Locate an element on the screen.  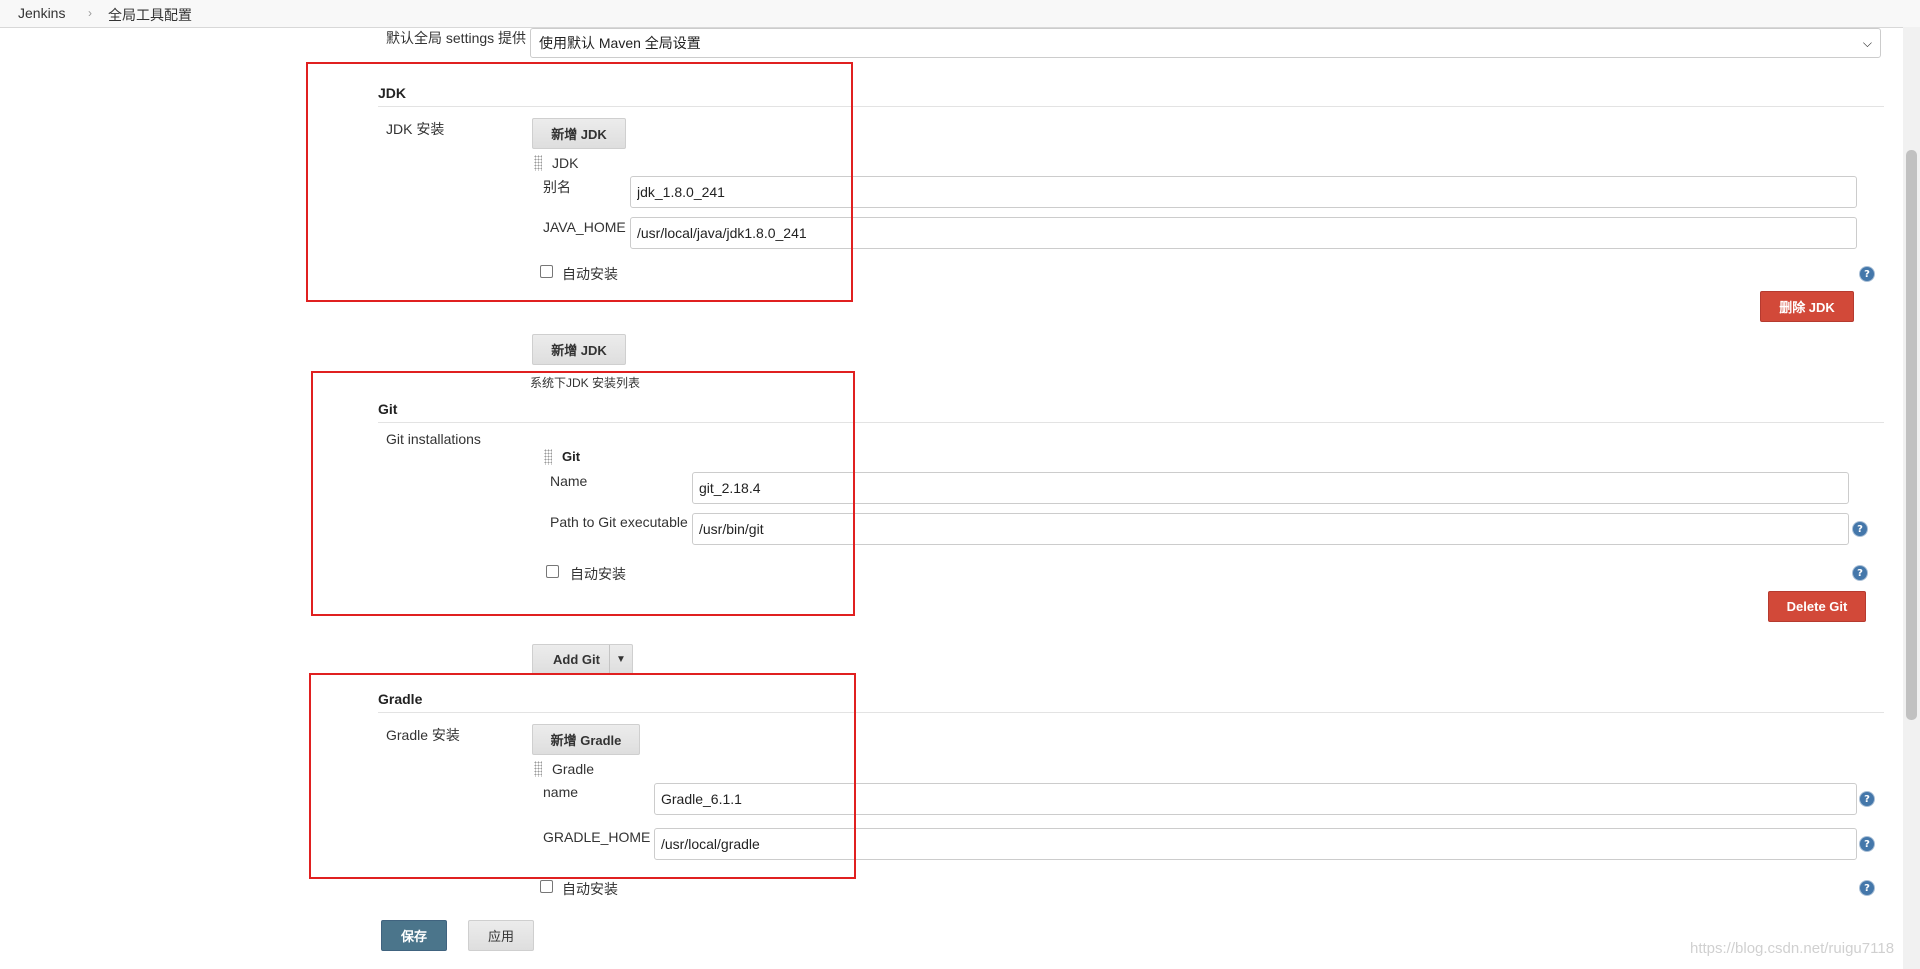
add-git-button-label: Add Git is located at coordinates (576, 659).